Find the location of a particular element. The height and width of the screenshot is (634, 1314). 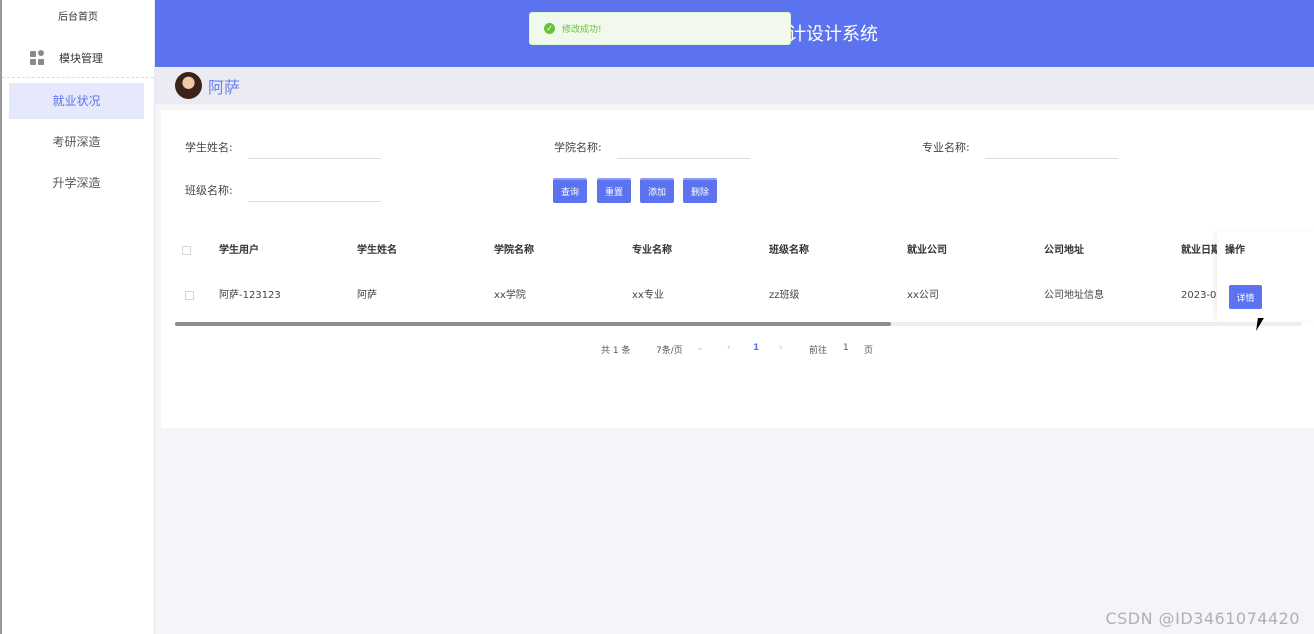

student-name-filter: 学生姓名: is located at coordinates (283, 147).